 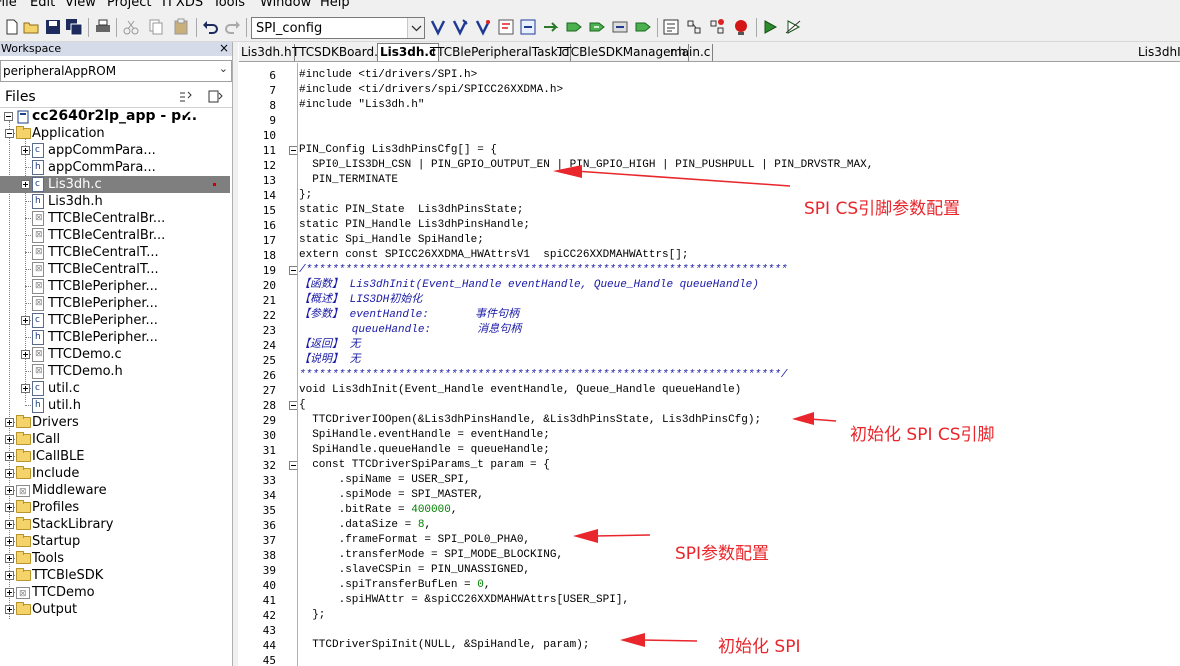 What do you see at coordinates (922, 435) in the screenshot?
I see `annotation-init-spi-cs-pin: 初始化 SPI CS引脚` at bounding box center [922, 435].